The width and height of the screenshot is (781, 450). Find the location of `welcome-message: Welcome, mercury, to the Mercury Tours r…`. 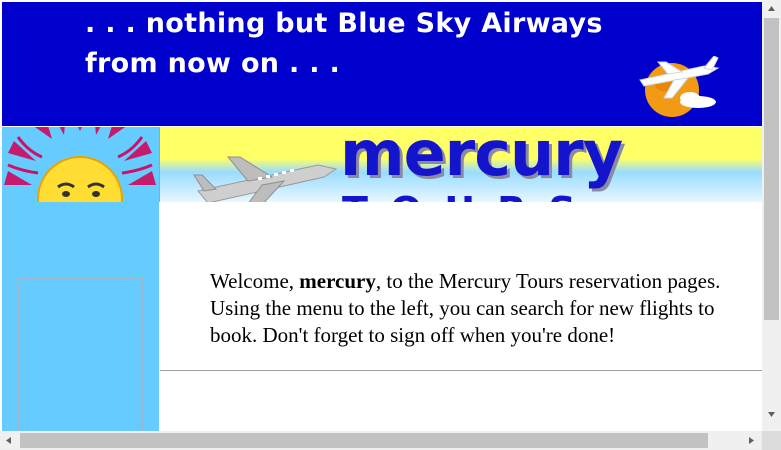

welcome-message: Welcome, mercury, to the Mercury Tours r… is located at coordinates (480, 308).